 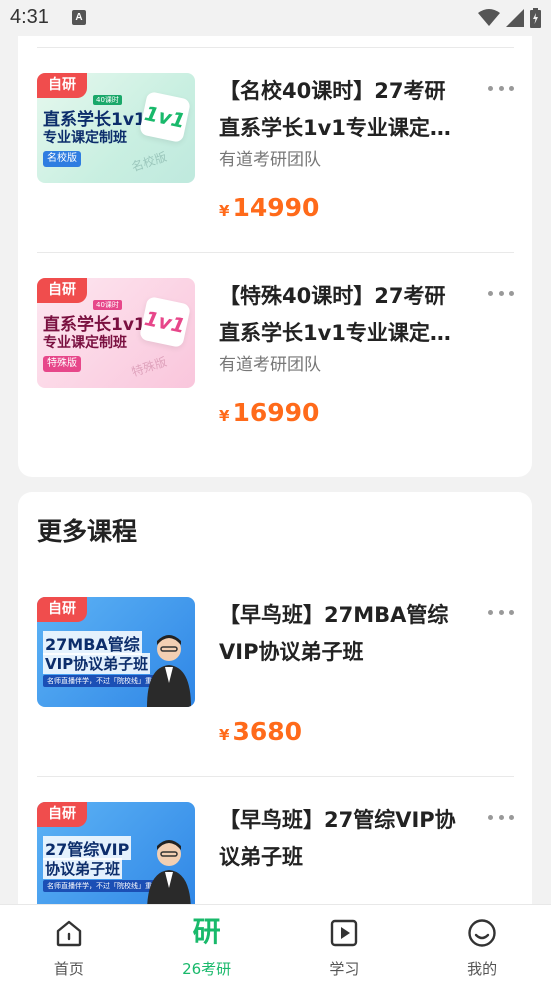 What do you see at coordinates (207, 969) in the screenshot?
I see `tab-label: 26考研` at bounding box center [207, 969].